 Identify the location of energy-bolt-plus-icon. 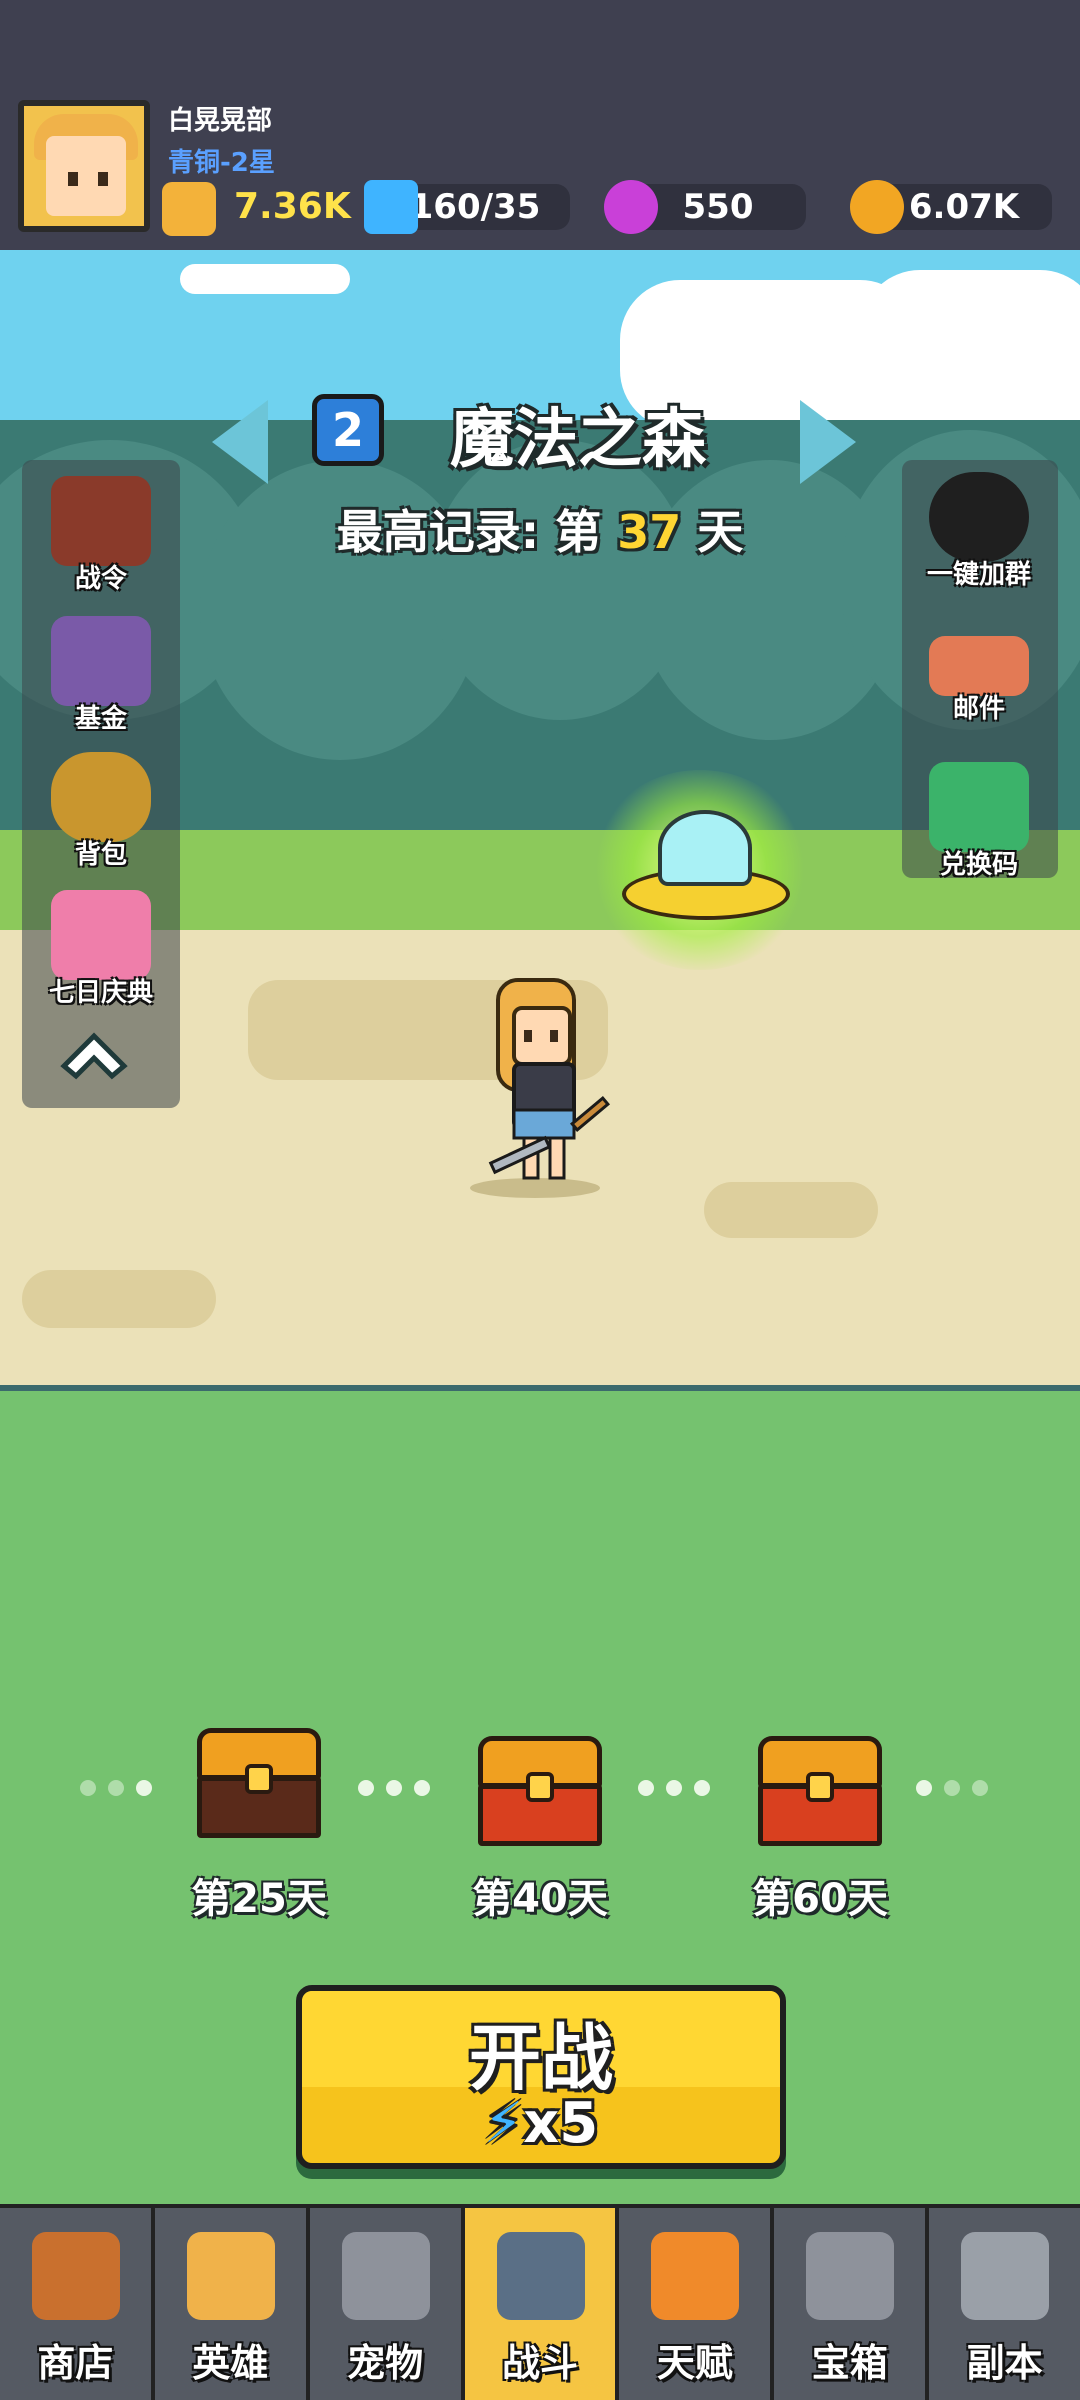
(391, 207).